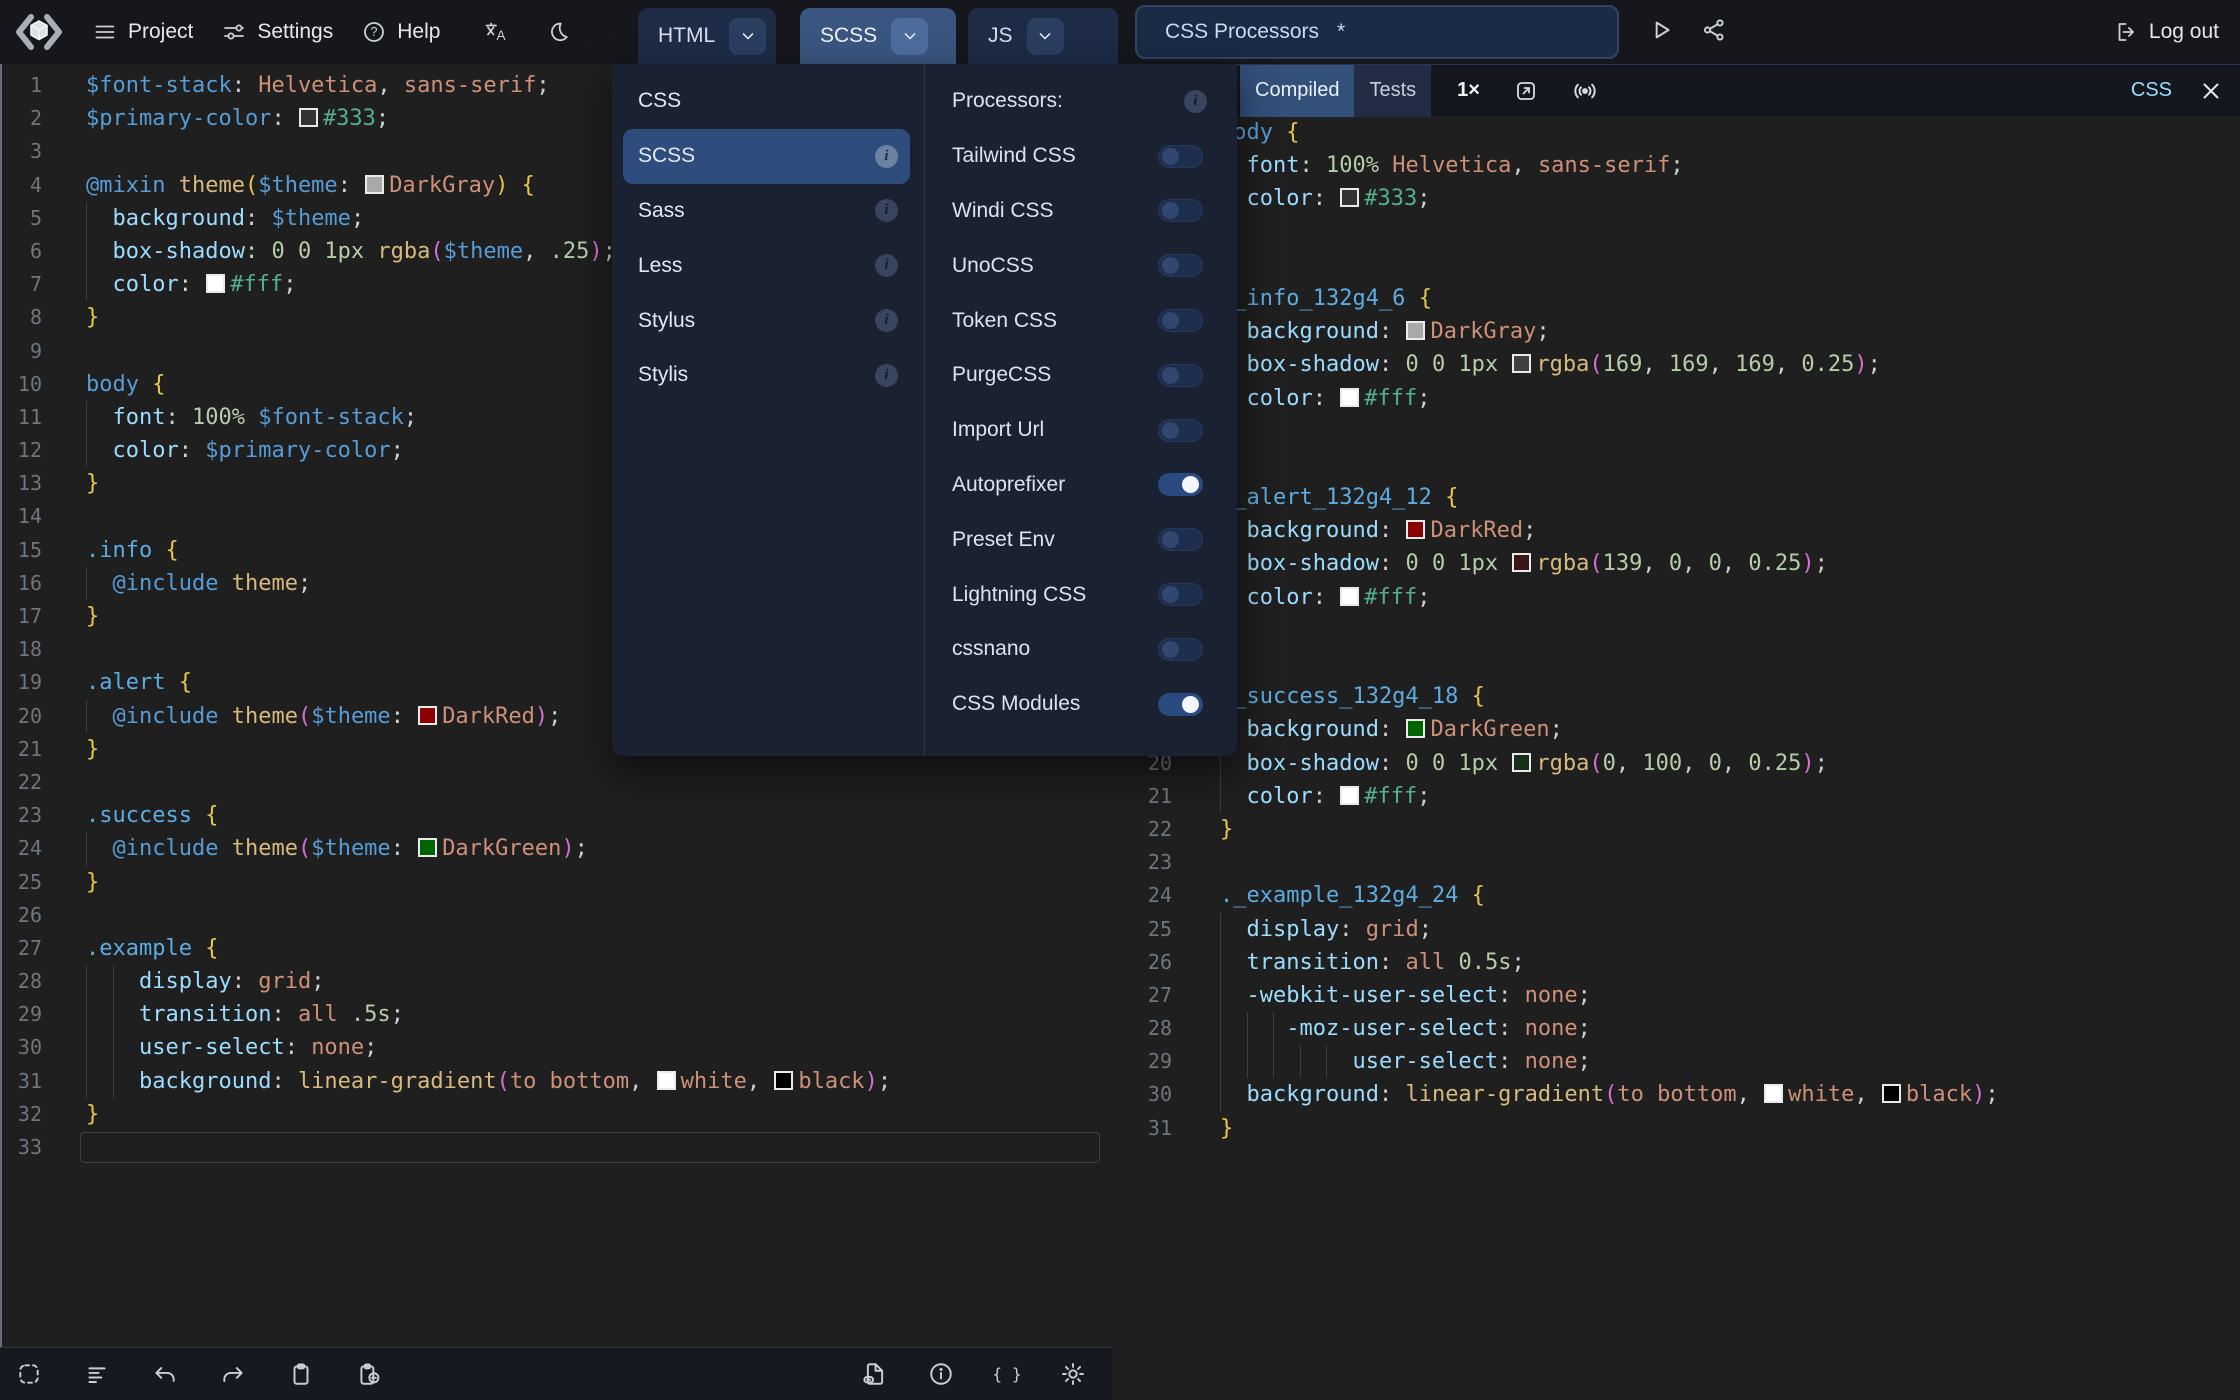 This screenshot has height=1400, width=2240. What do you see at coordinates (1180, 540) in the screenshot?
I see `processor-toggle-preset-env` at bounding box center [1180, 540].